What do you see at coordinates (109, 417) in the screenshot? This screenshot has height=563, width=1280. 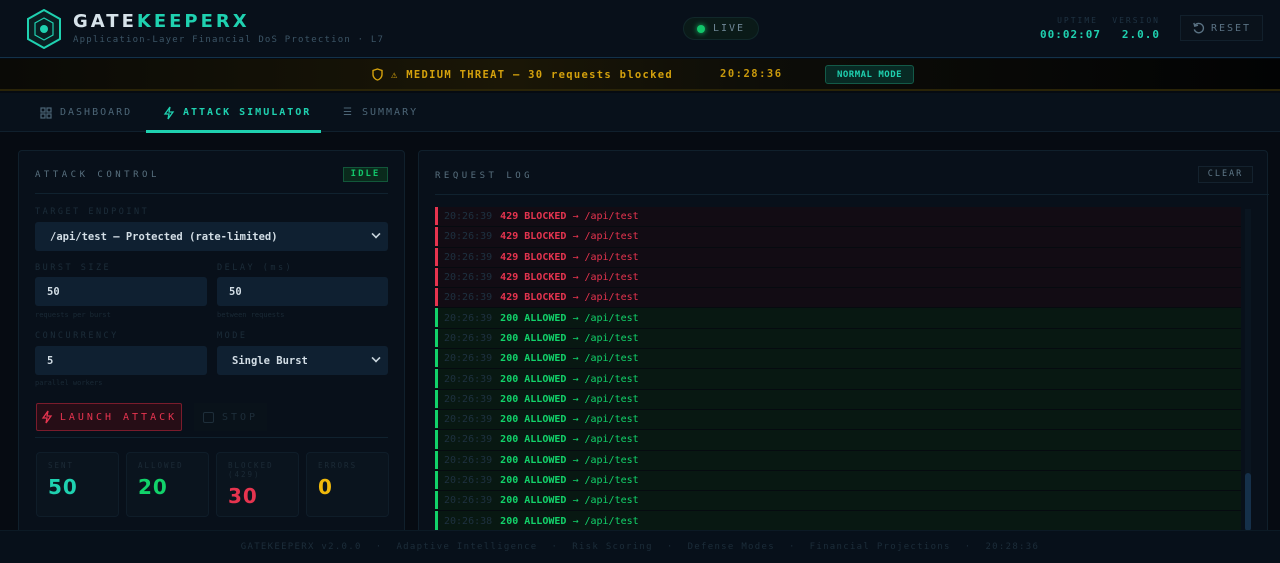 I see `launch-attack-button: LAUNCH ATTACK` at bounding box center [109, 417].